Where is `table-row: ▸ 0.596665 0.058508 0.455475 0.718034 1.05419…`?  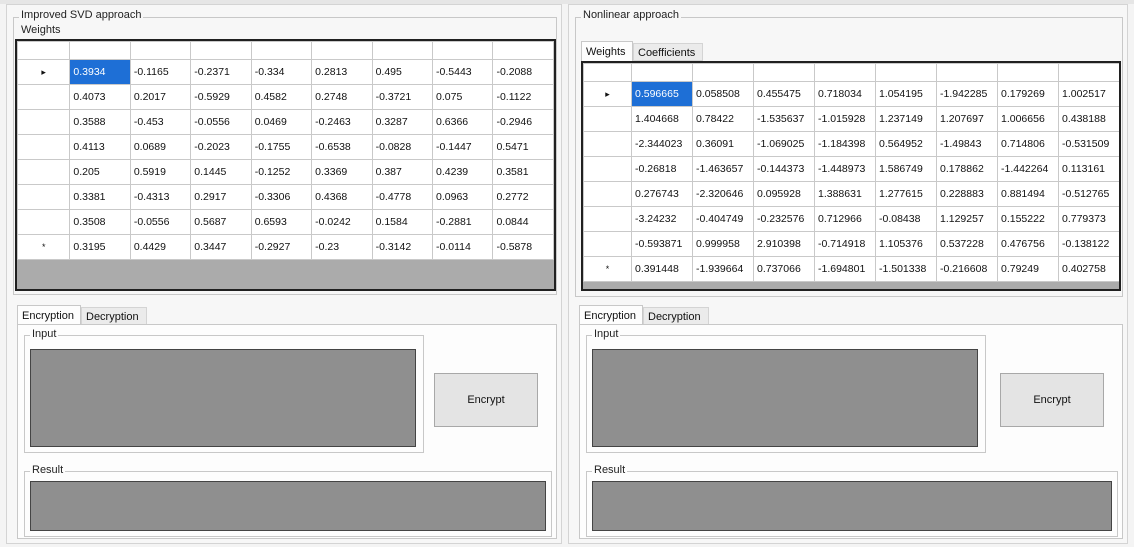
table-row: ▸ 0.596665 0.058508 0.455475 0.718034 1.05419… is located at coordinates (851, 94).